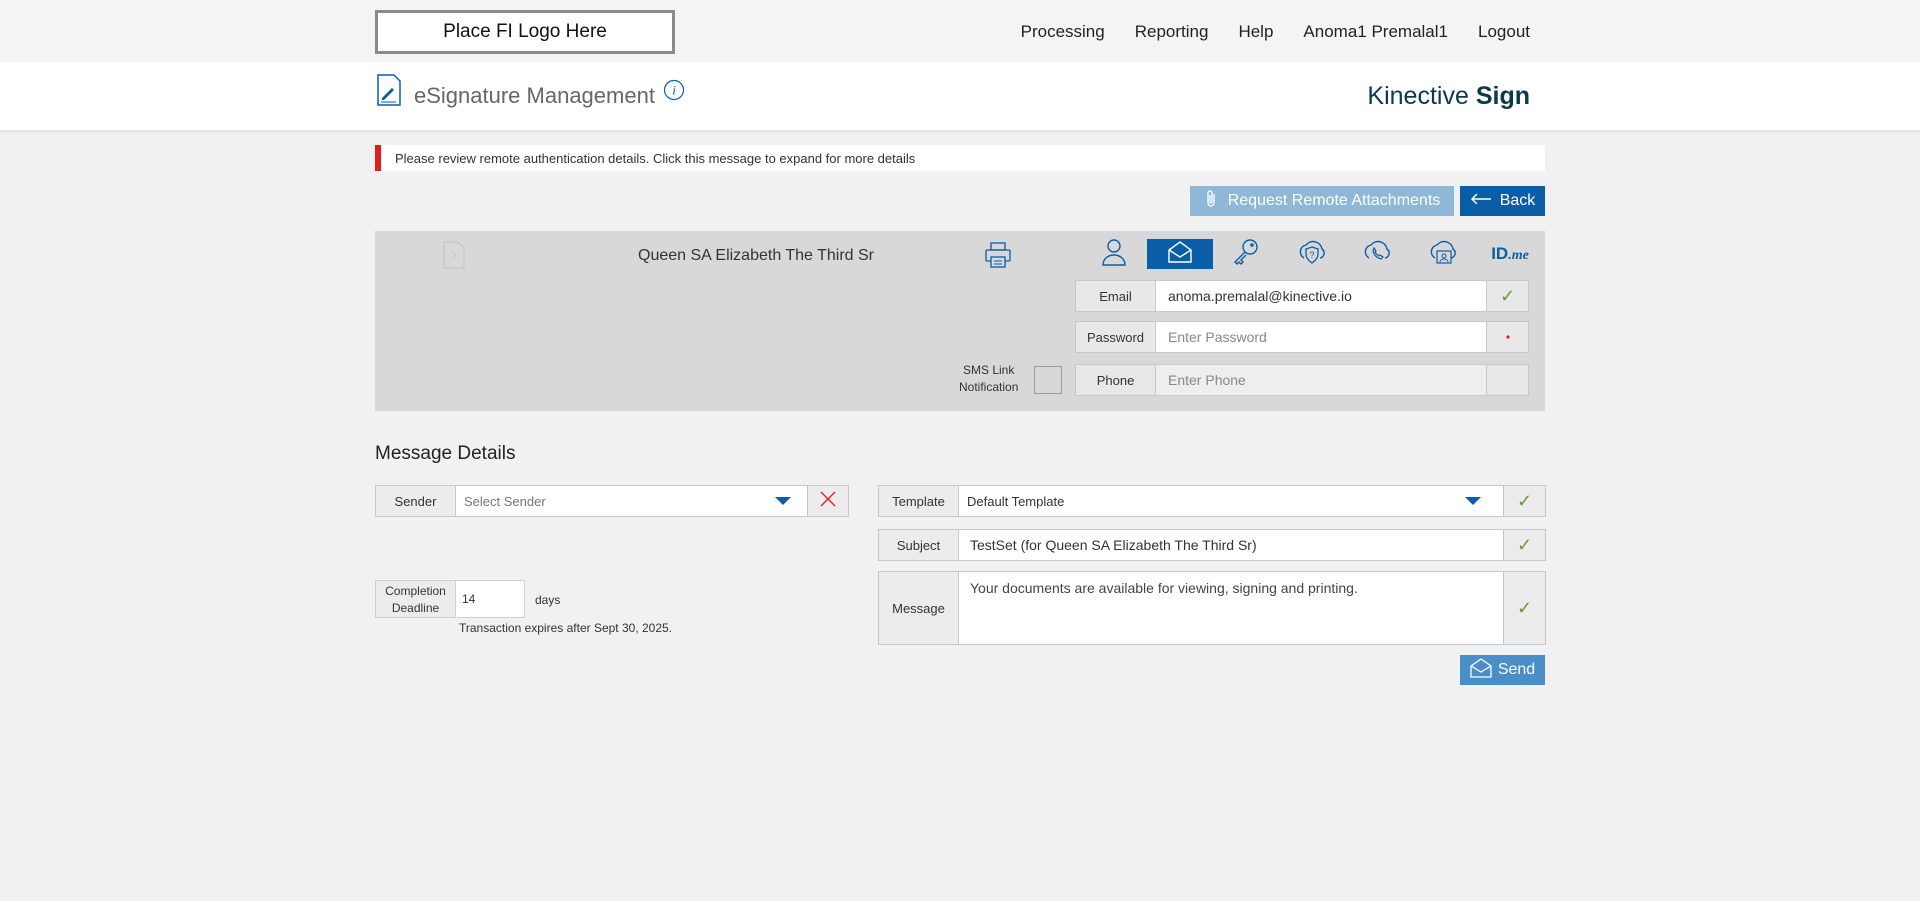  What do you see at coordinates (1504, 32) in the screenshot?
I see `nav-logout: Logout` at bounding box center [1504, 32].